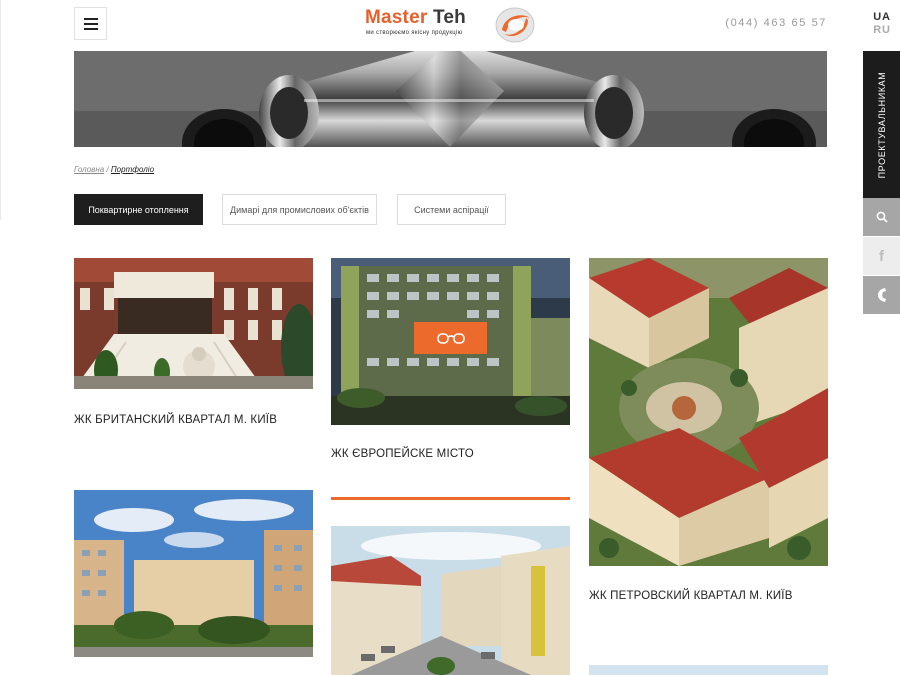 The width and height of the screenshot is (900, 675). Describe the element at coordinates (175, 420) in the screenshot. I see `project-title-british-quarter: ЖК БРИТАНСКИЙ КВАРТАЛ М. КИЇВ` at that location.